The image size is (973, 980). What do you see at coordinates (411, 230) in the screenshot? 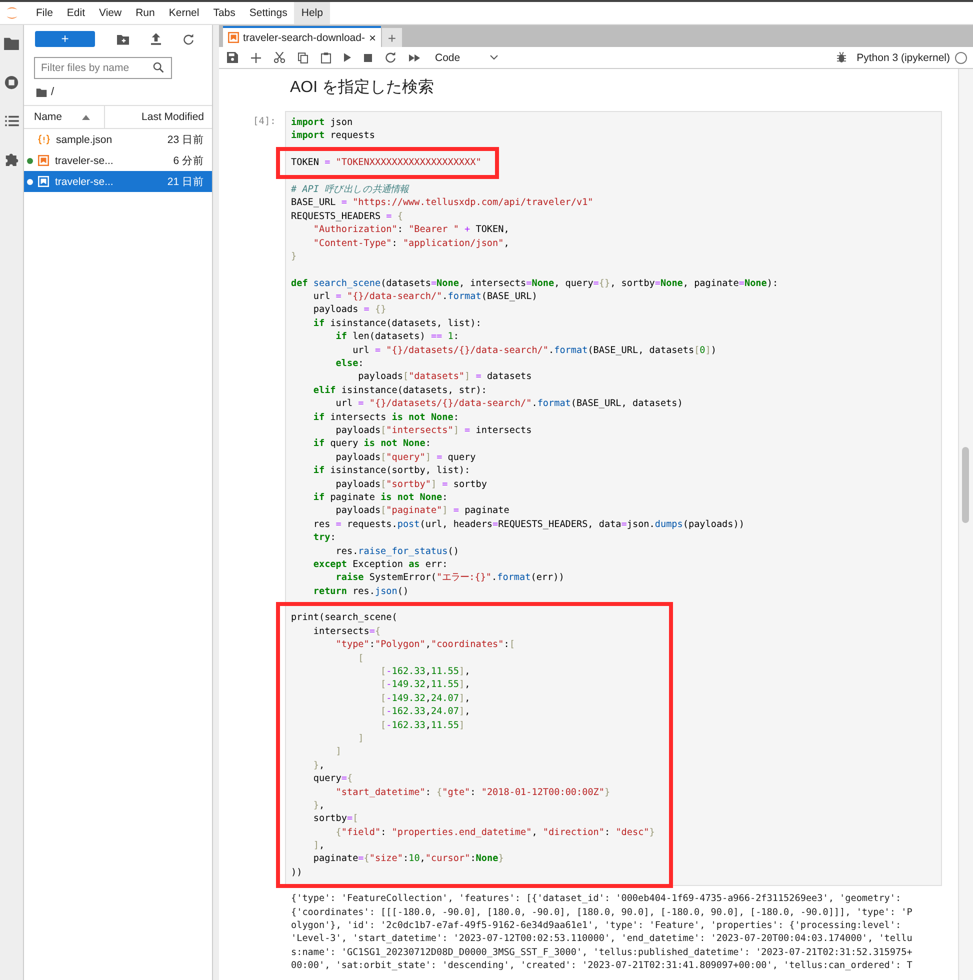
I see `code-line: "Authorization": "Bearer " + TOKEN,` at bounding box center [411, 230].